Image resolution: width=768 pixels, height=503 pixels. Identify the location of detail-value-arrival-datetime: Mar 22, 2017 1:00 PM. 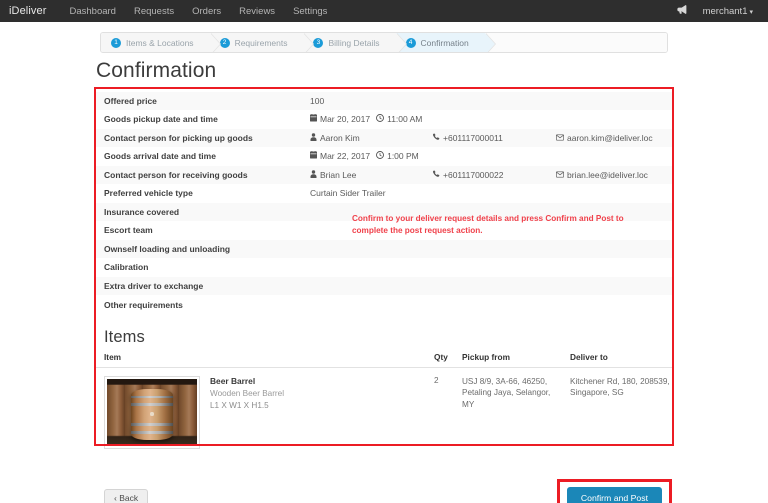
(487, 156).